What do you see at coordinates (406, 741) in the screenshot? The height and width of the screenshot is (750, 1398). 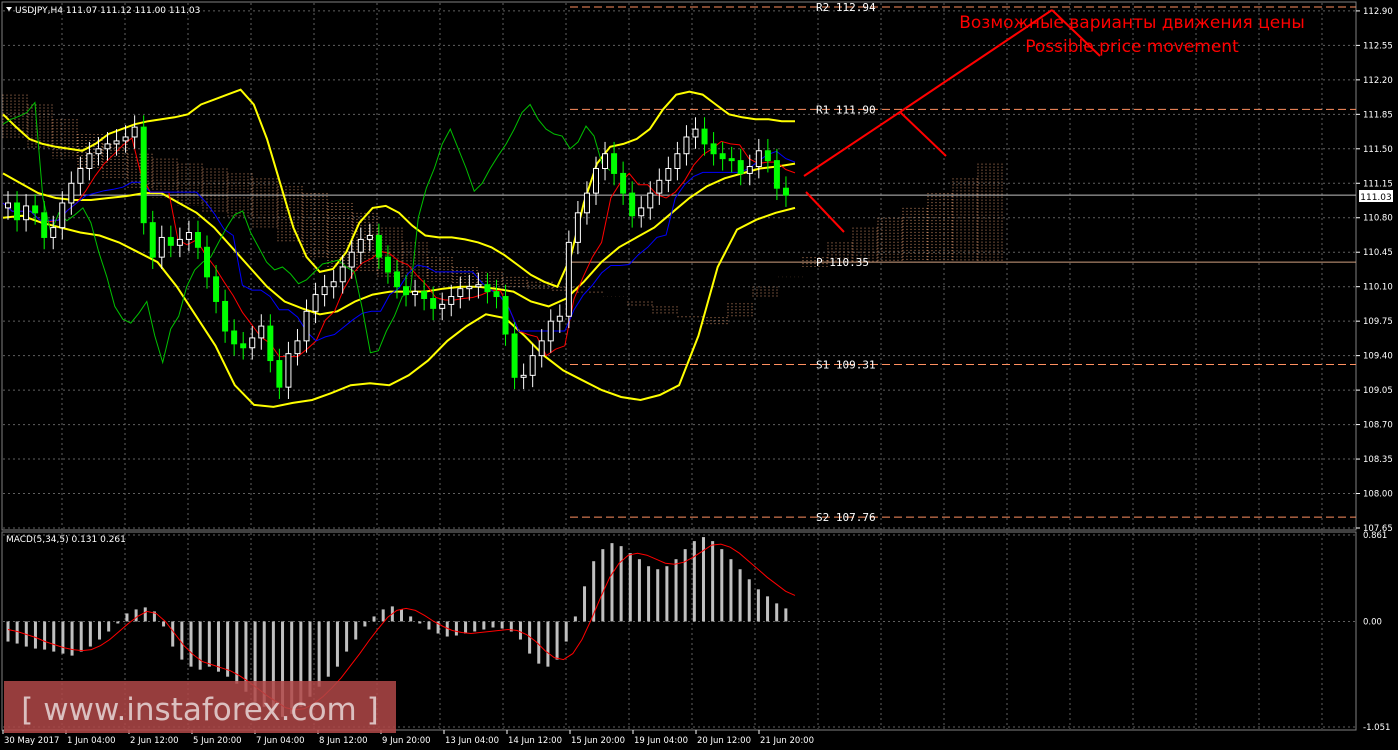 I see `time-tick-label: 9 Jun 20:00` at bounding box center [406, 741].